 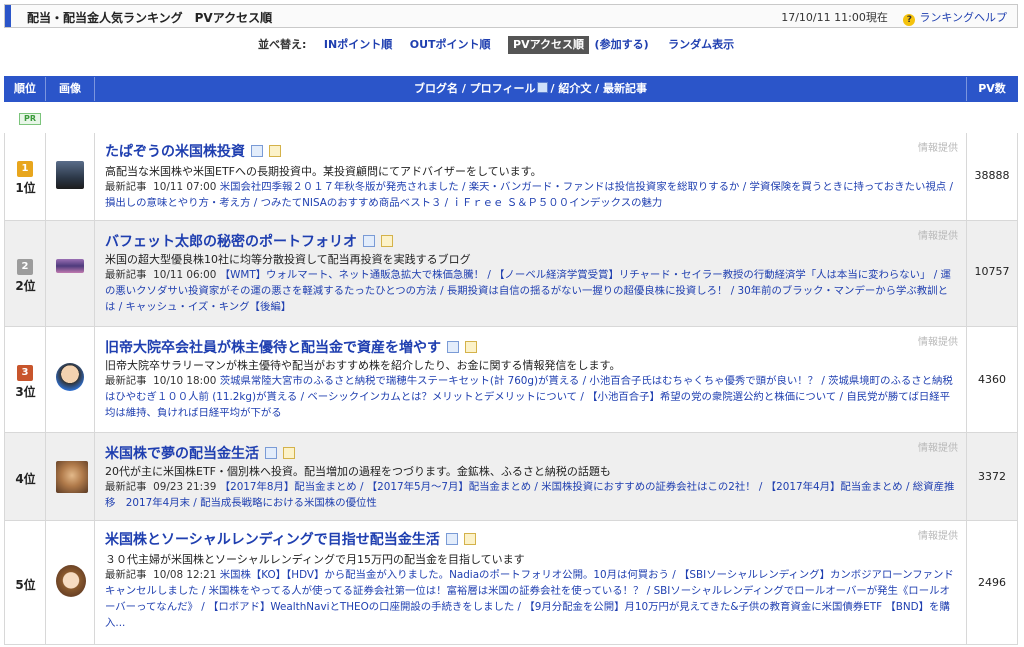 I want to click on page-title: 配当・配当金人気ランキング PVアクセス順, so click(x=150, y=18).